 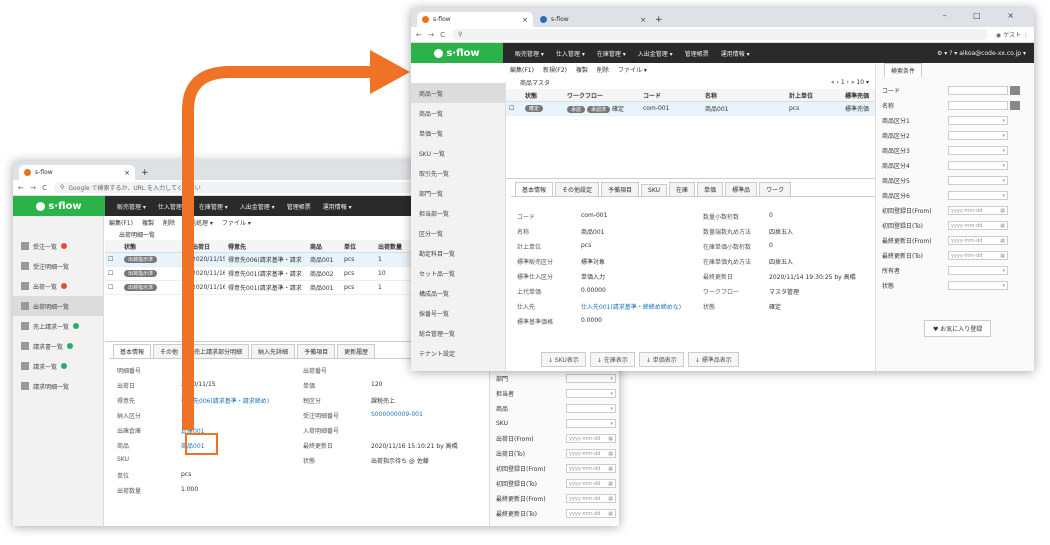 I want to click on browser-tab: s-flow ×, so click(x=475, y=19).